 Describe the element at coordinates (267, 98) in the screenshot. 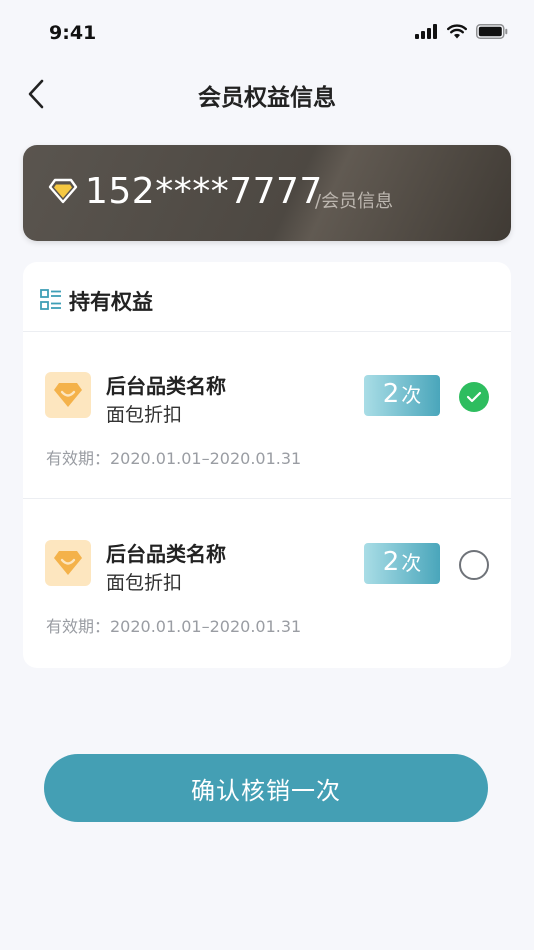

I see `page-title: 会员权益信息` at that location.